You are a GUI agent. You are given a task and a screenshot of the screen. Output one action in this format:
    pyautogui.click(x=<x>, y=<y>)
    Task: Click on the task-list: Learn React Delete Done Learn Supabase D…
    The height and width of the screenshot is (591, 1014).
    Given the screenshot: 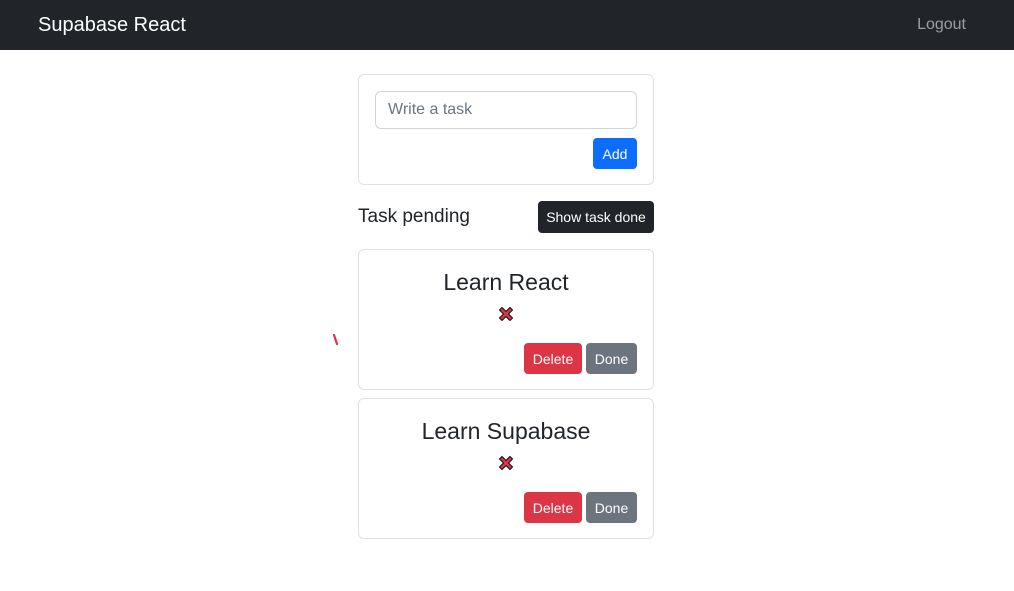 What is the action you would take?
    pyautogui.click(x=506, y=394)
    